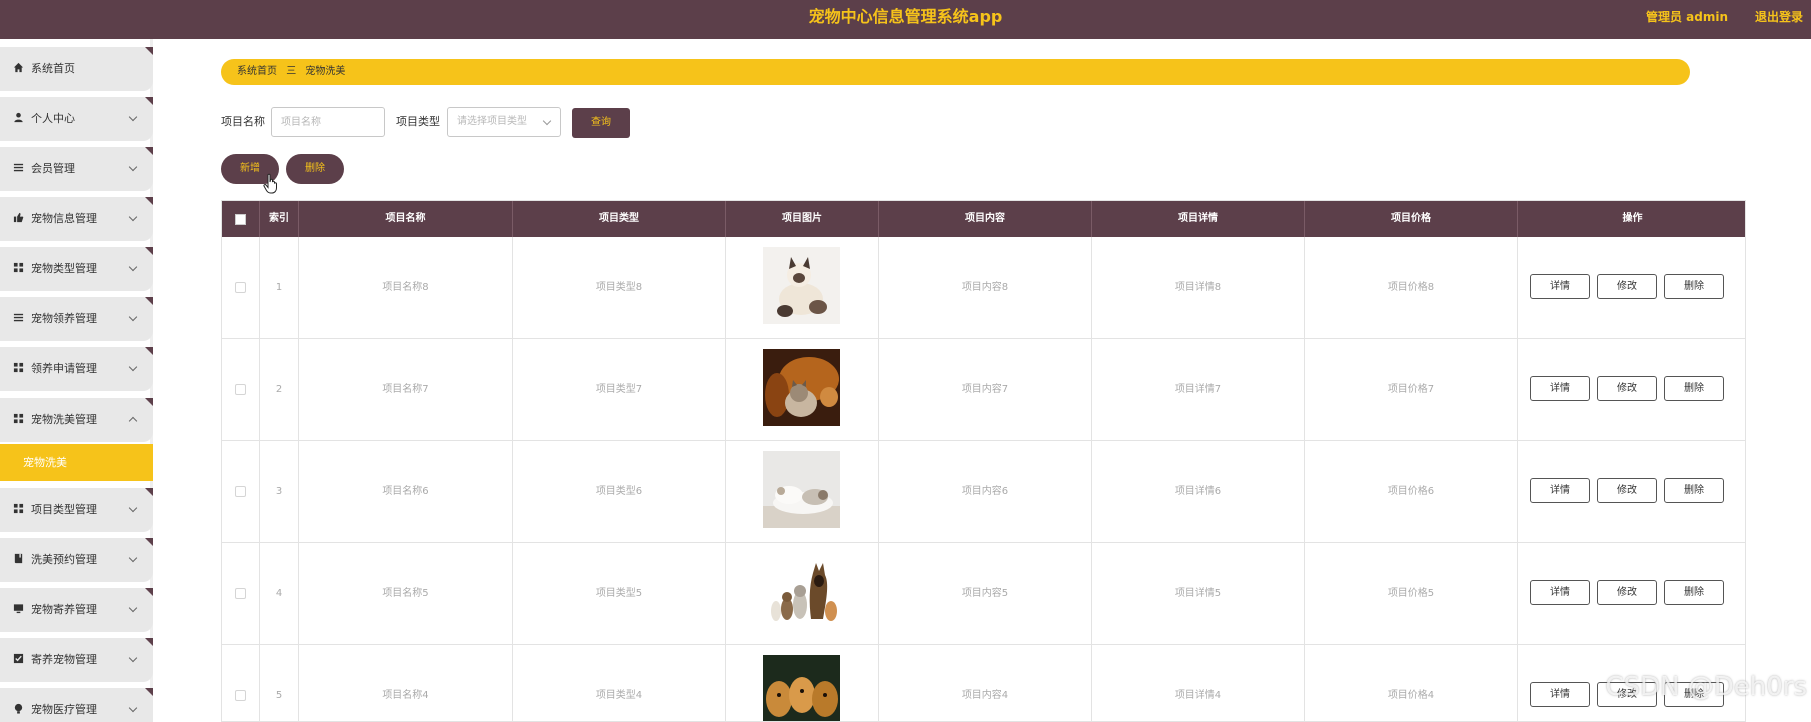  What do you see at coordinates (601, 123) in the screenshot?
I see `query-button: 查询` at bounding box center [601, 123].